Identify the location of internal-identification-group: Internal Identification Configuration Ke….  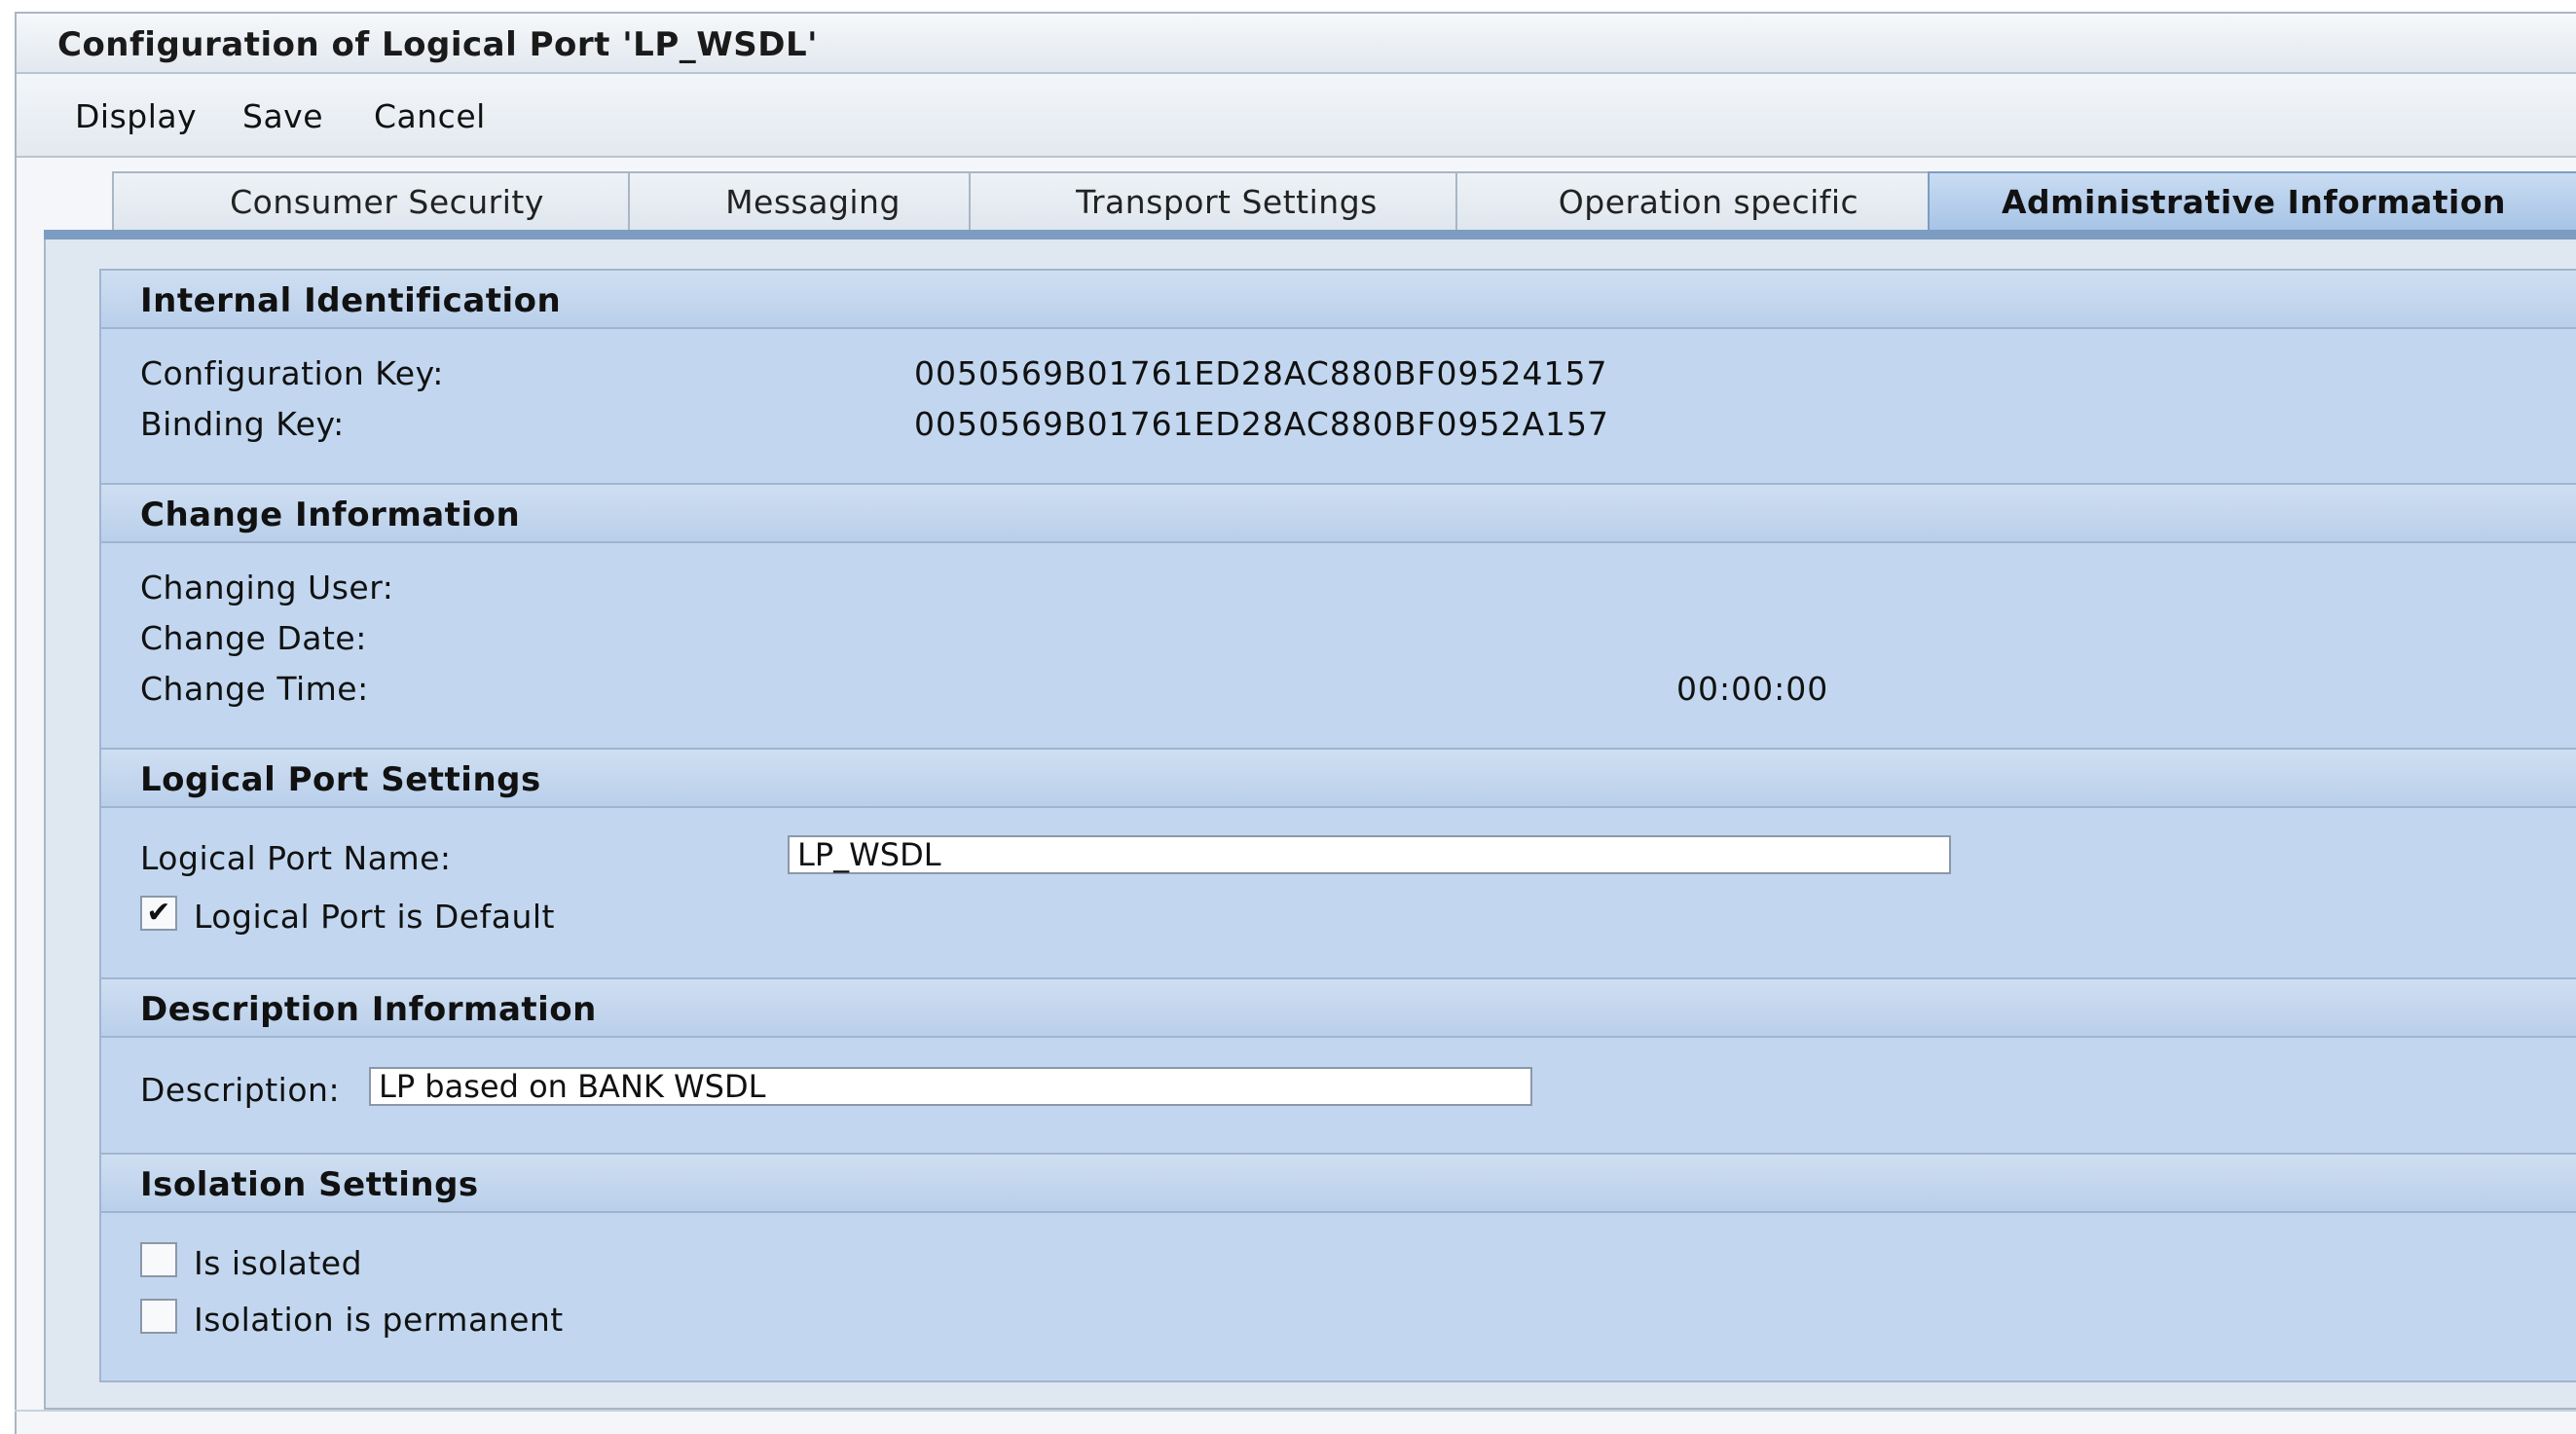
(1337, 377).